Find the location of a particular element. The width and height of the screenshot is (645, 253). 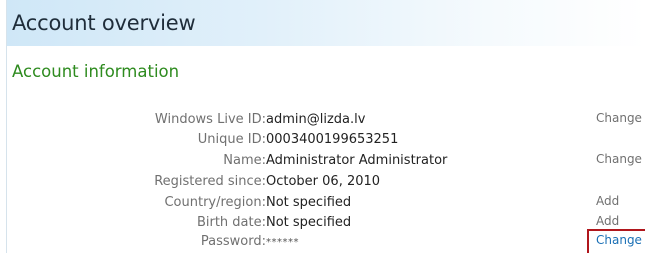

password-label: Password: is located at coordinates (233, 241).